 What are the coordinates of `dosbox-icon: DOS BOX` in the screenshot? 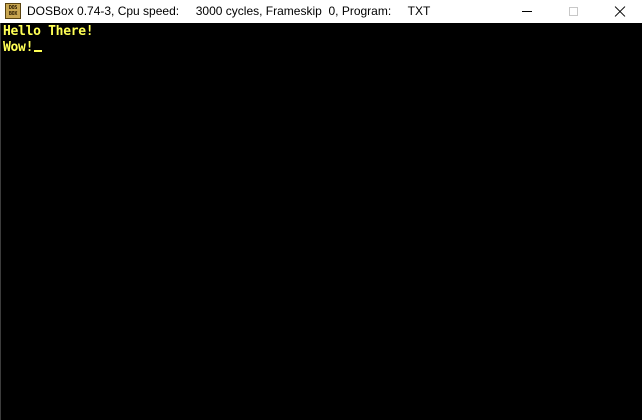 It's located at (13, 11).